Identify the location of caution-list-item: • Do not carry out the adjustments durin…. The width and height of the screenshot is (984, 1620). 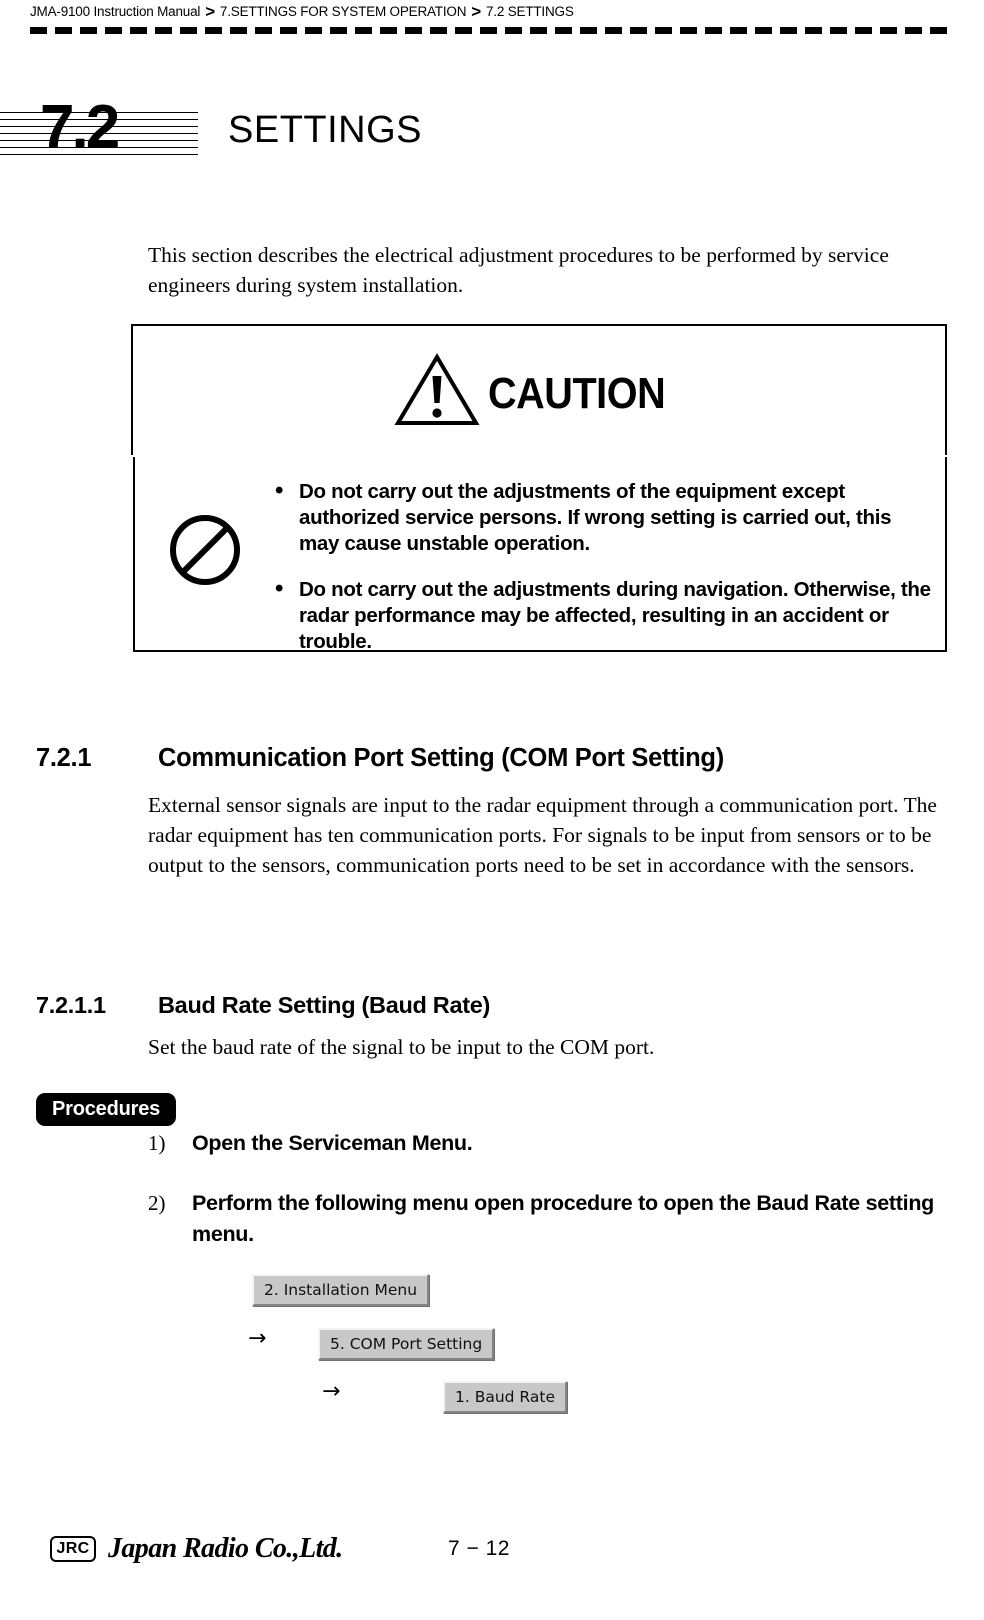
(604, 616).